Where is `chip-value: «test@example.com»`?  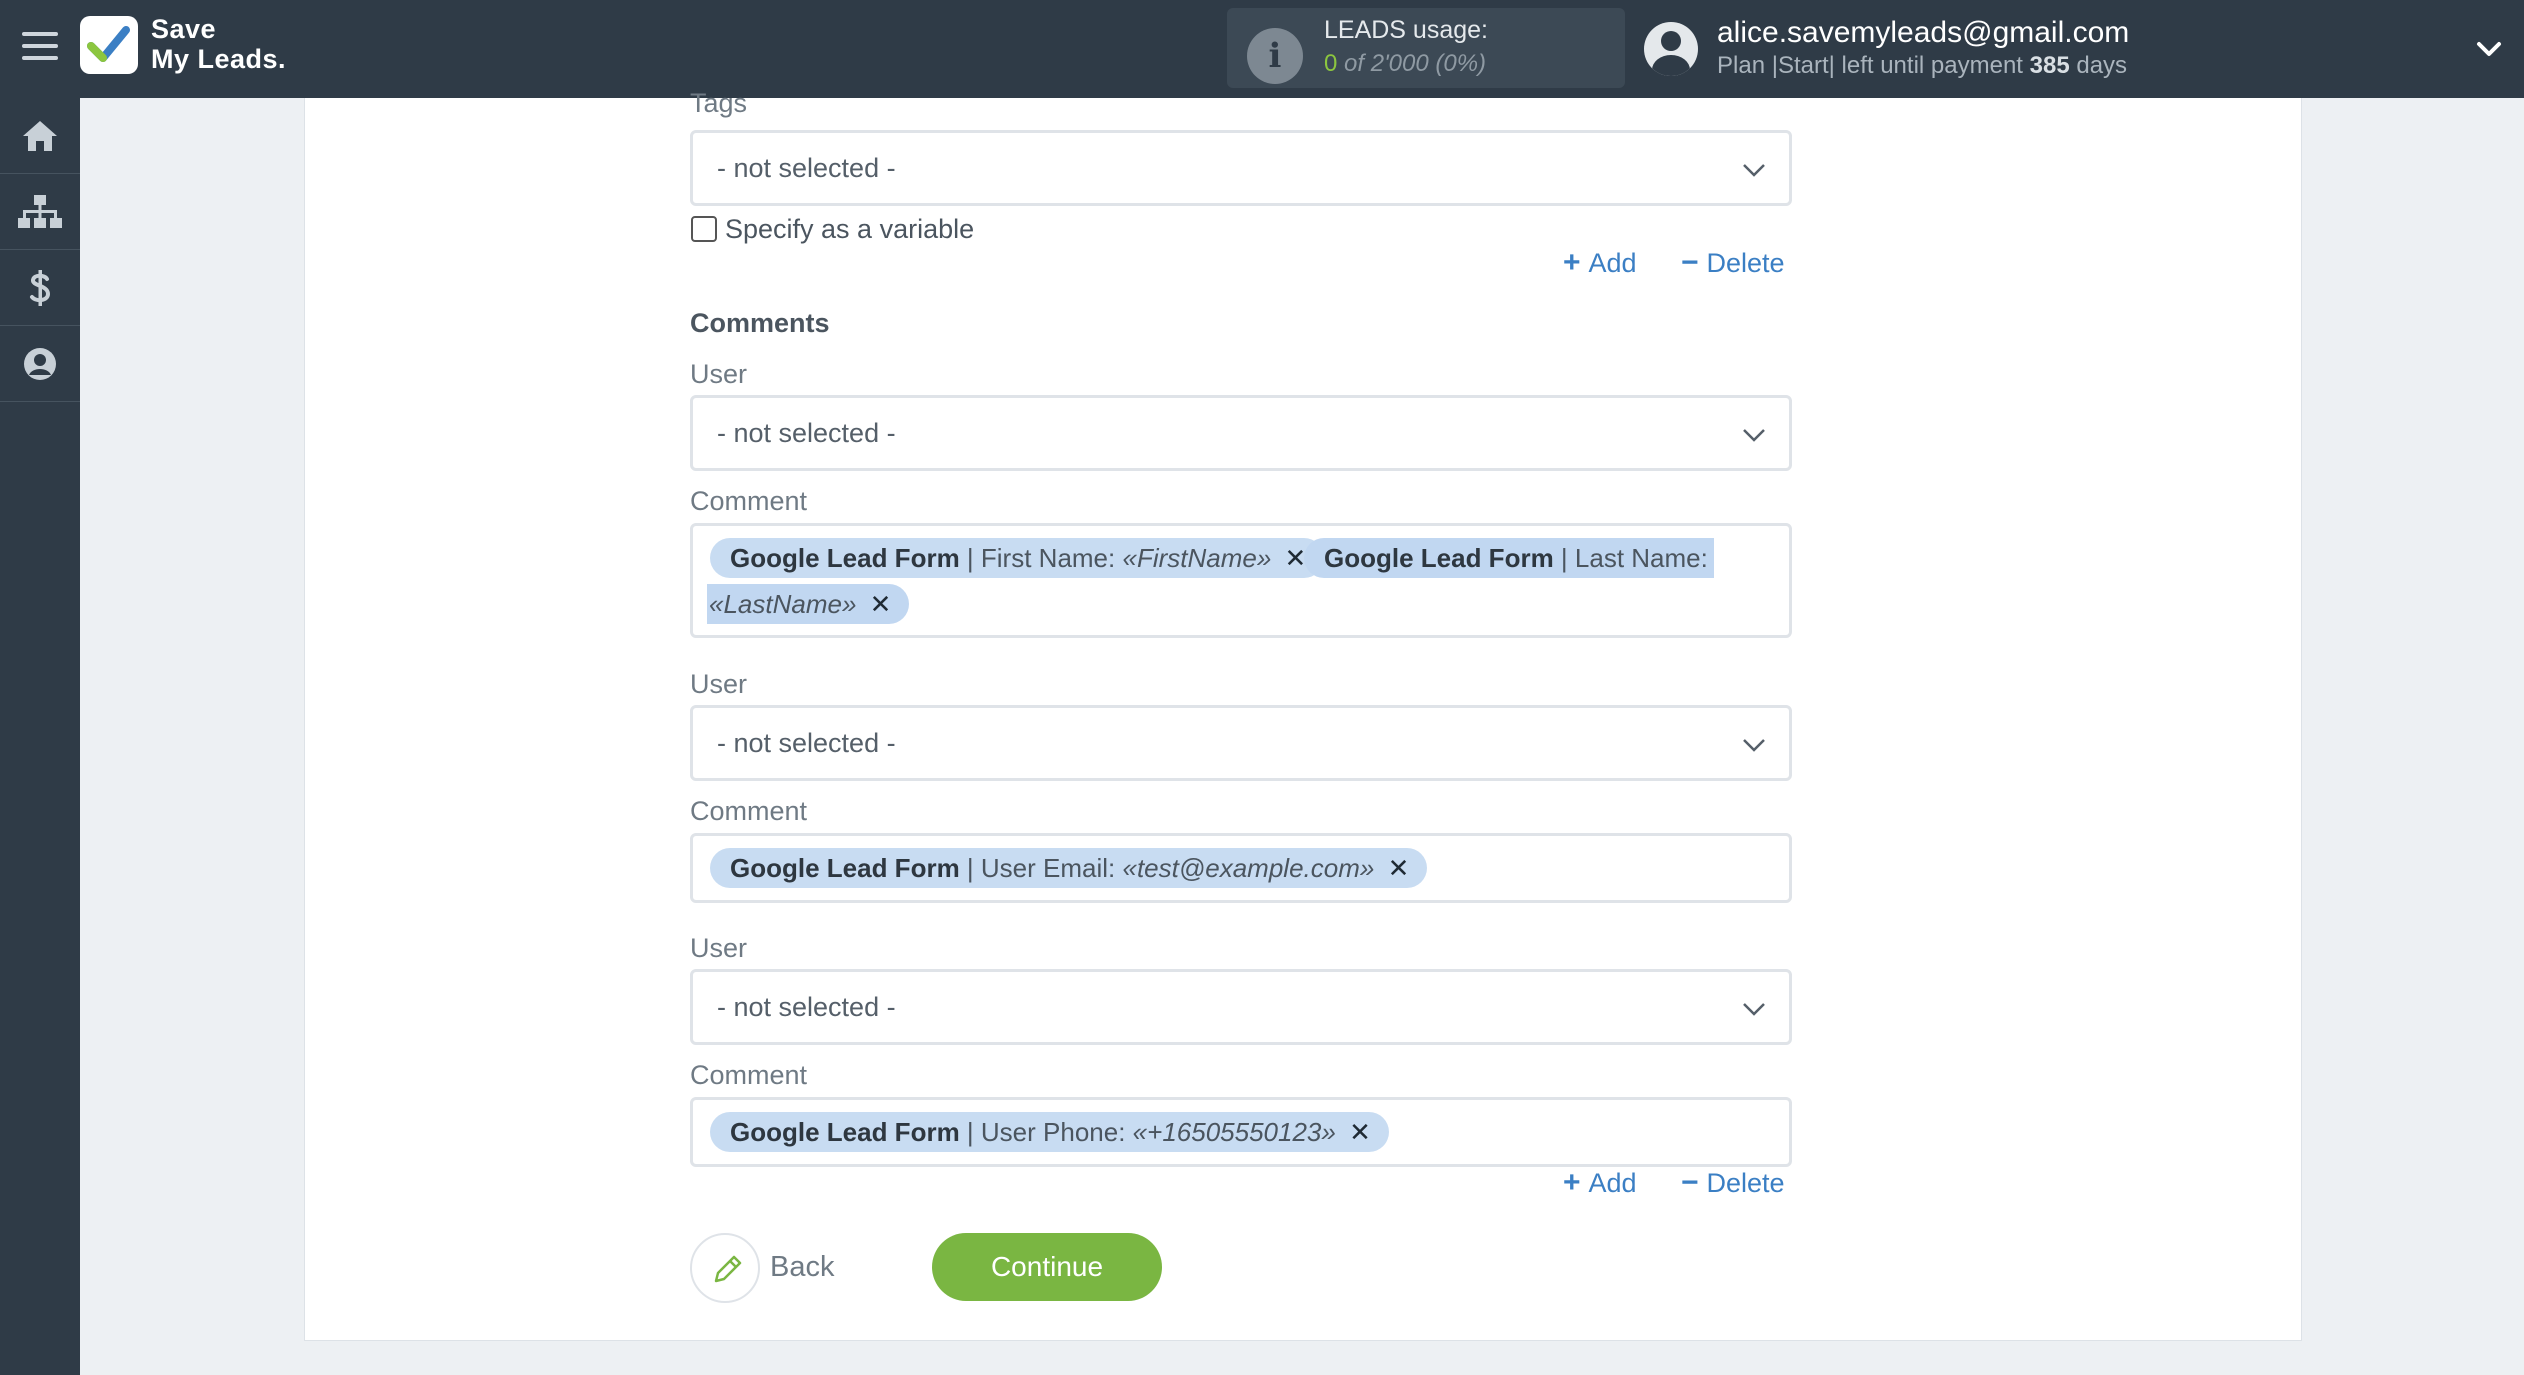 chip-value: «test@example.com» is located at coordinates (1248, 868).